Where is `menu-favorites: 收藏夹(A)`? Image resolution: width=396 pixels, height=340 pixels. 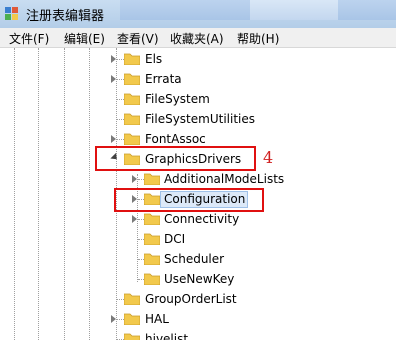 menu-favorites: 收藏夹(A) is located at coordinates (197, 38).